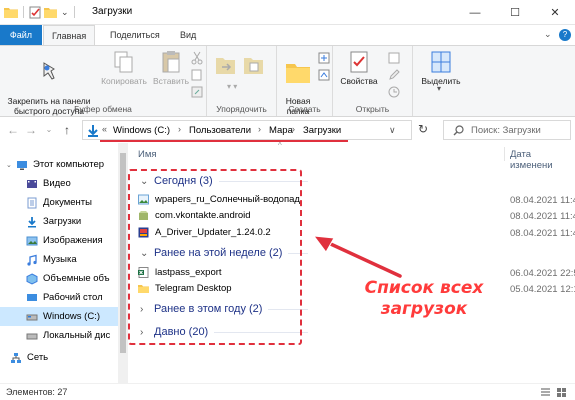 The height and width of the screenshot is (400, 575). Describe the element at coordinates (16, 357) in the screenshot. I see `network-icon` at that location.